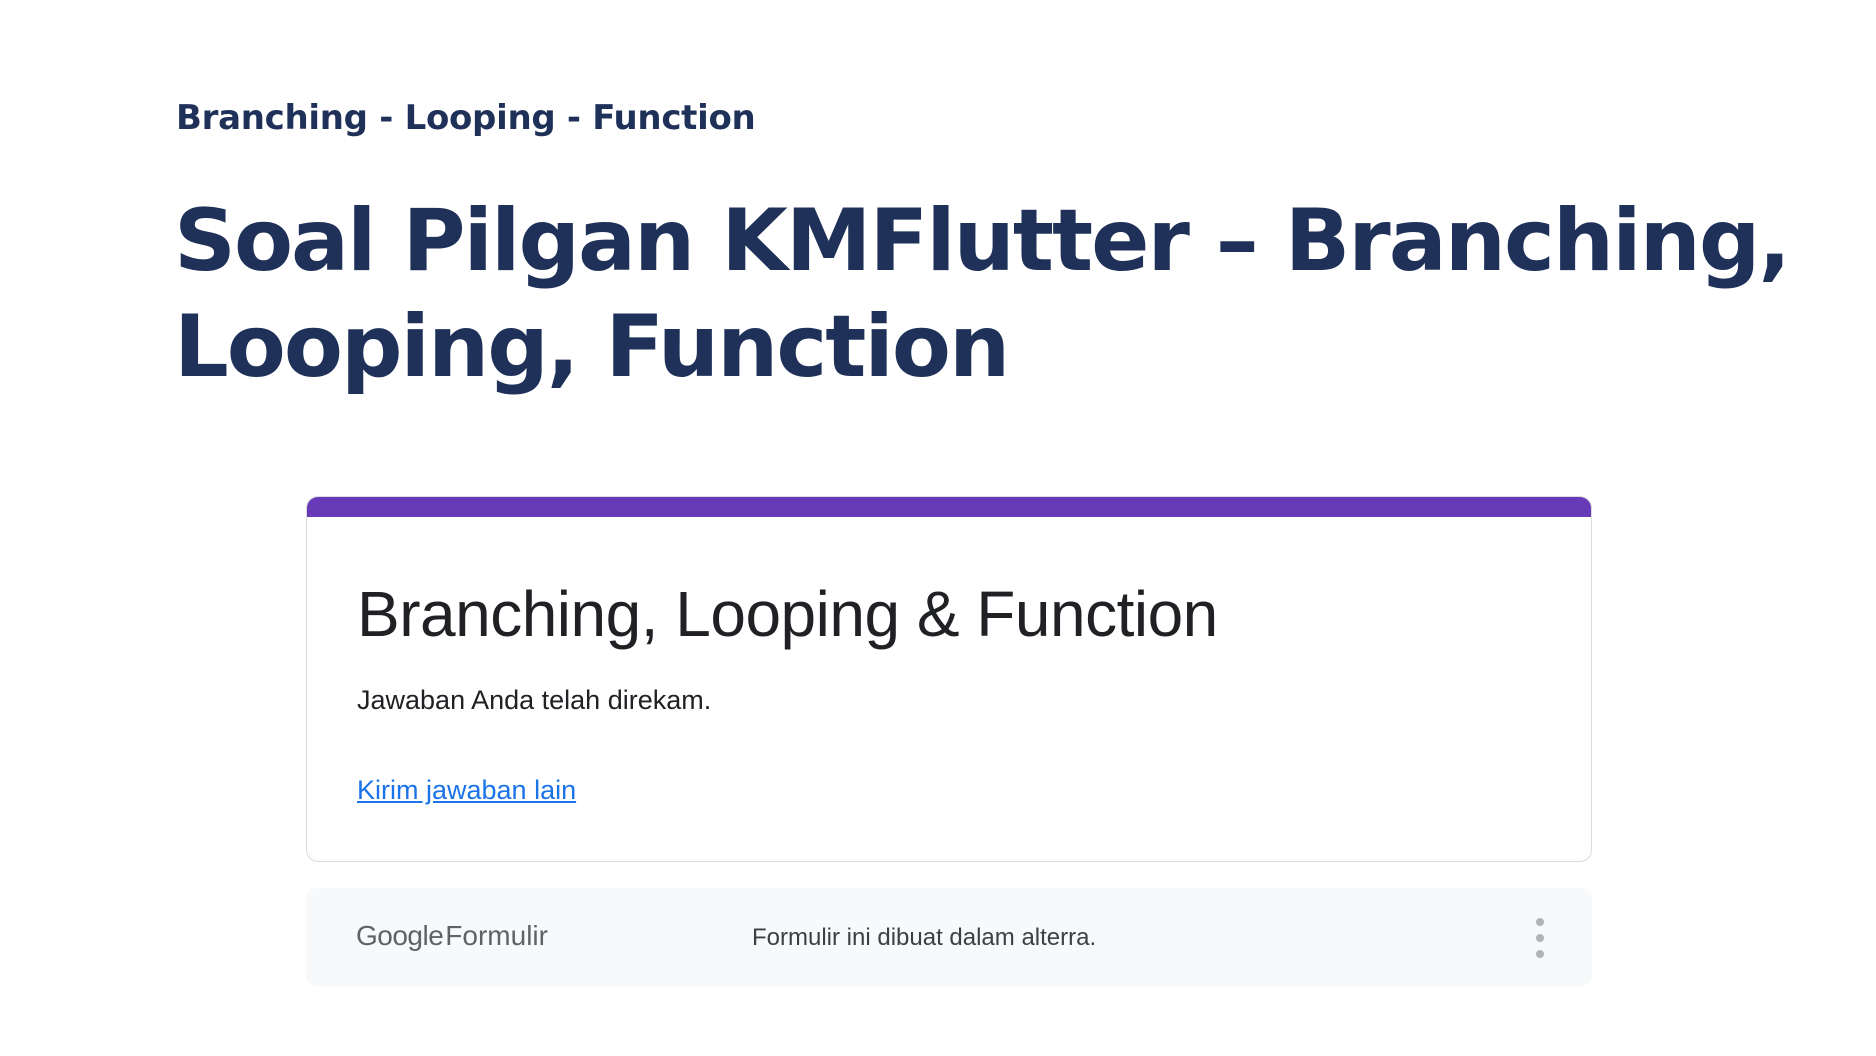 Image resolution: width=1876 pixels, height=1056 pixels. What do you see at coordinates (496, 935) in the screenshot?
I see `forms-logo-text: Formulir` at bounding box center [496, 935].